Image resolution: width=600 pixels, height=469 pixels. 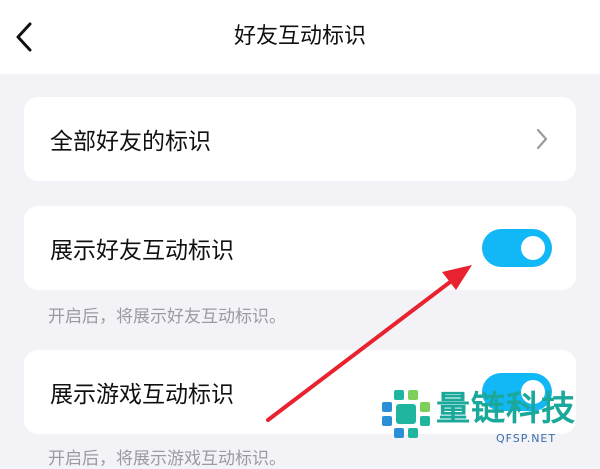 I want to click on watermark-text: 量链科技, so click(x=506, y=409).